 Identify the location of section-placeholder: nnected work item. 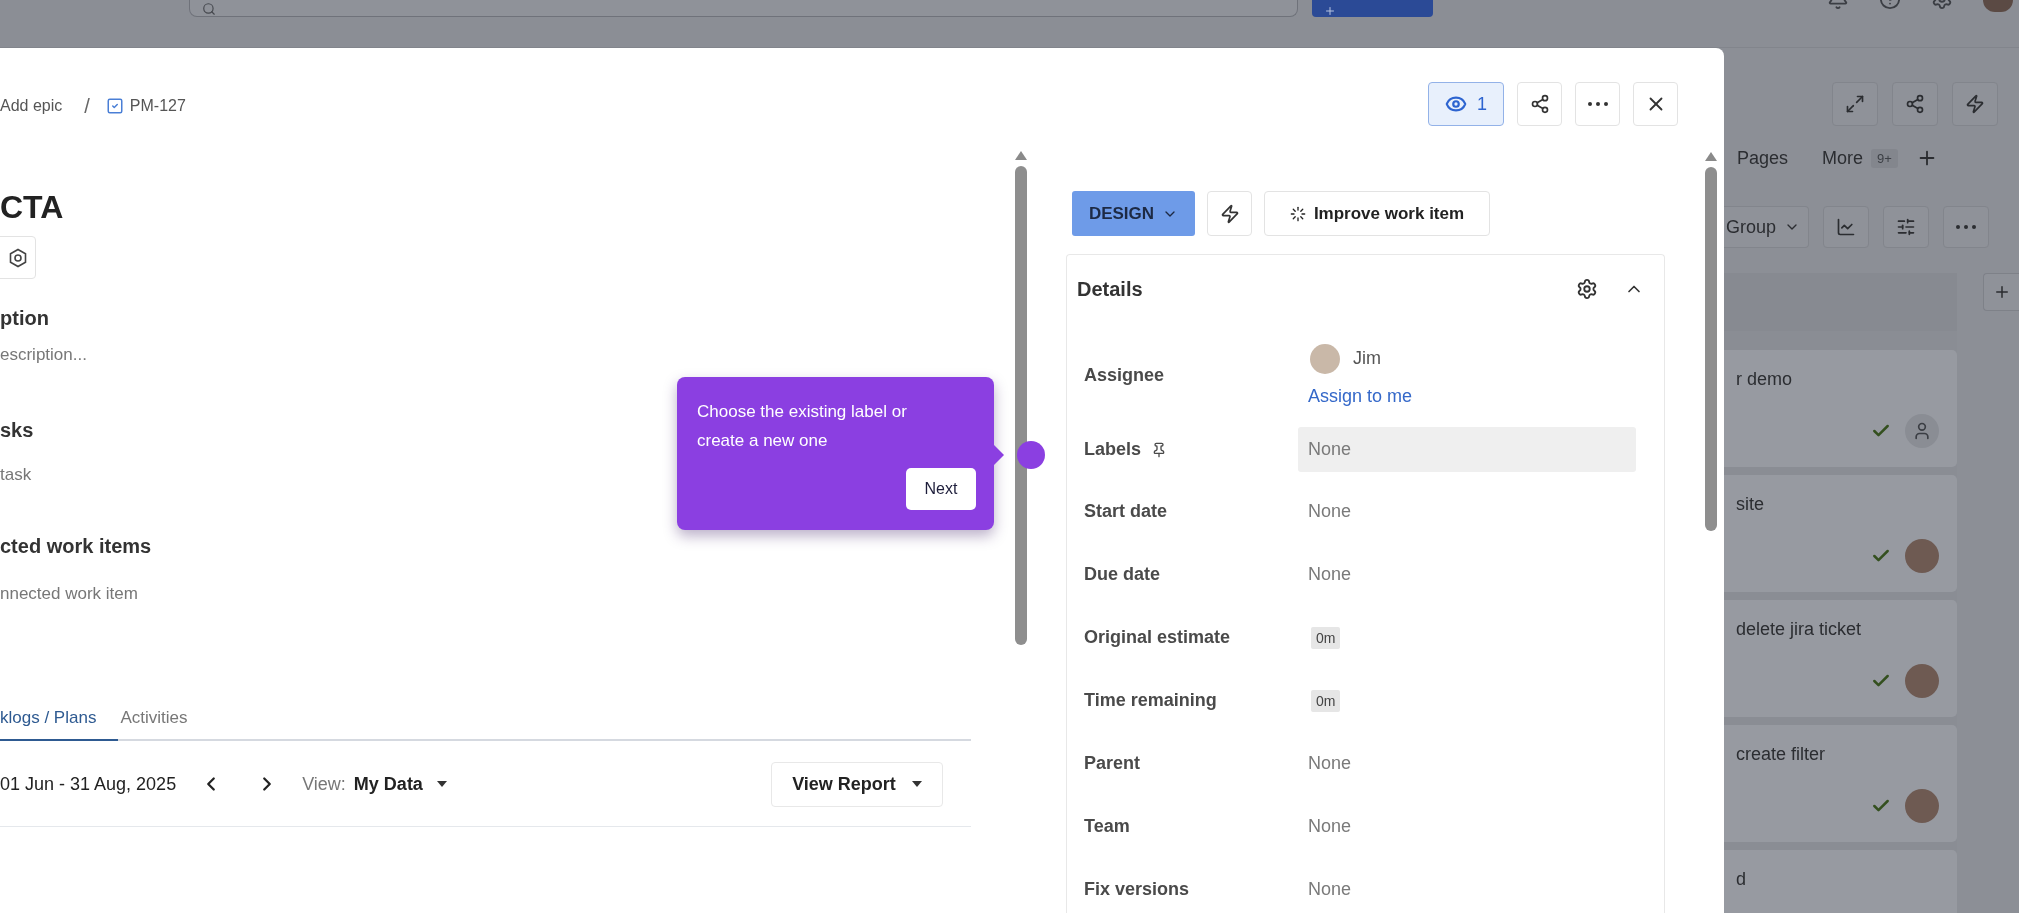
(69, 594).